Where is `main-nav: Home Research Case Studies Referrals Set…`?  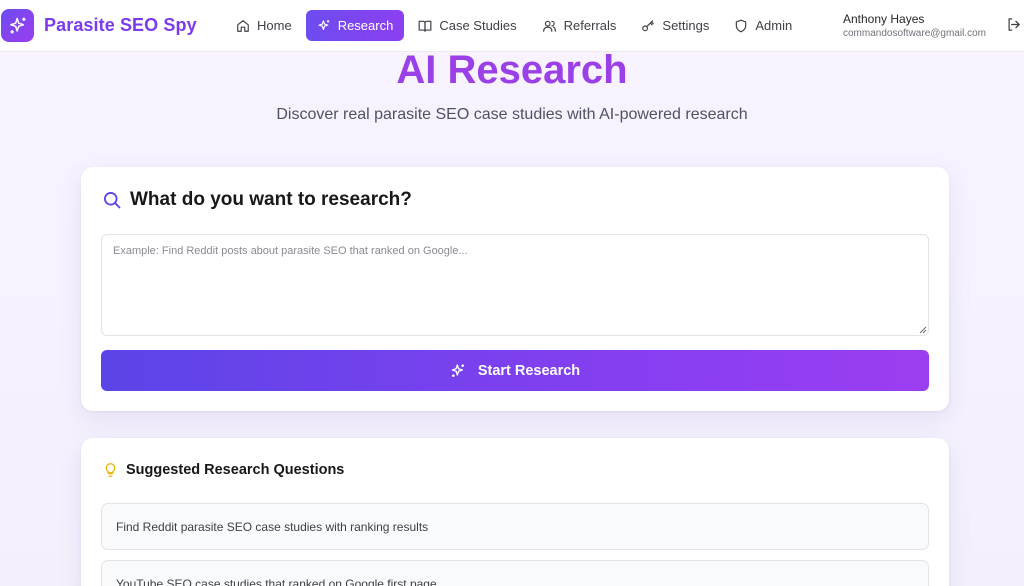 main-nav: Home Research Case Studies Referrals Set… is located at coordinates (515, 25).